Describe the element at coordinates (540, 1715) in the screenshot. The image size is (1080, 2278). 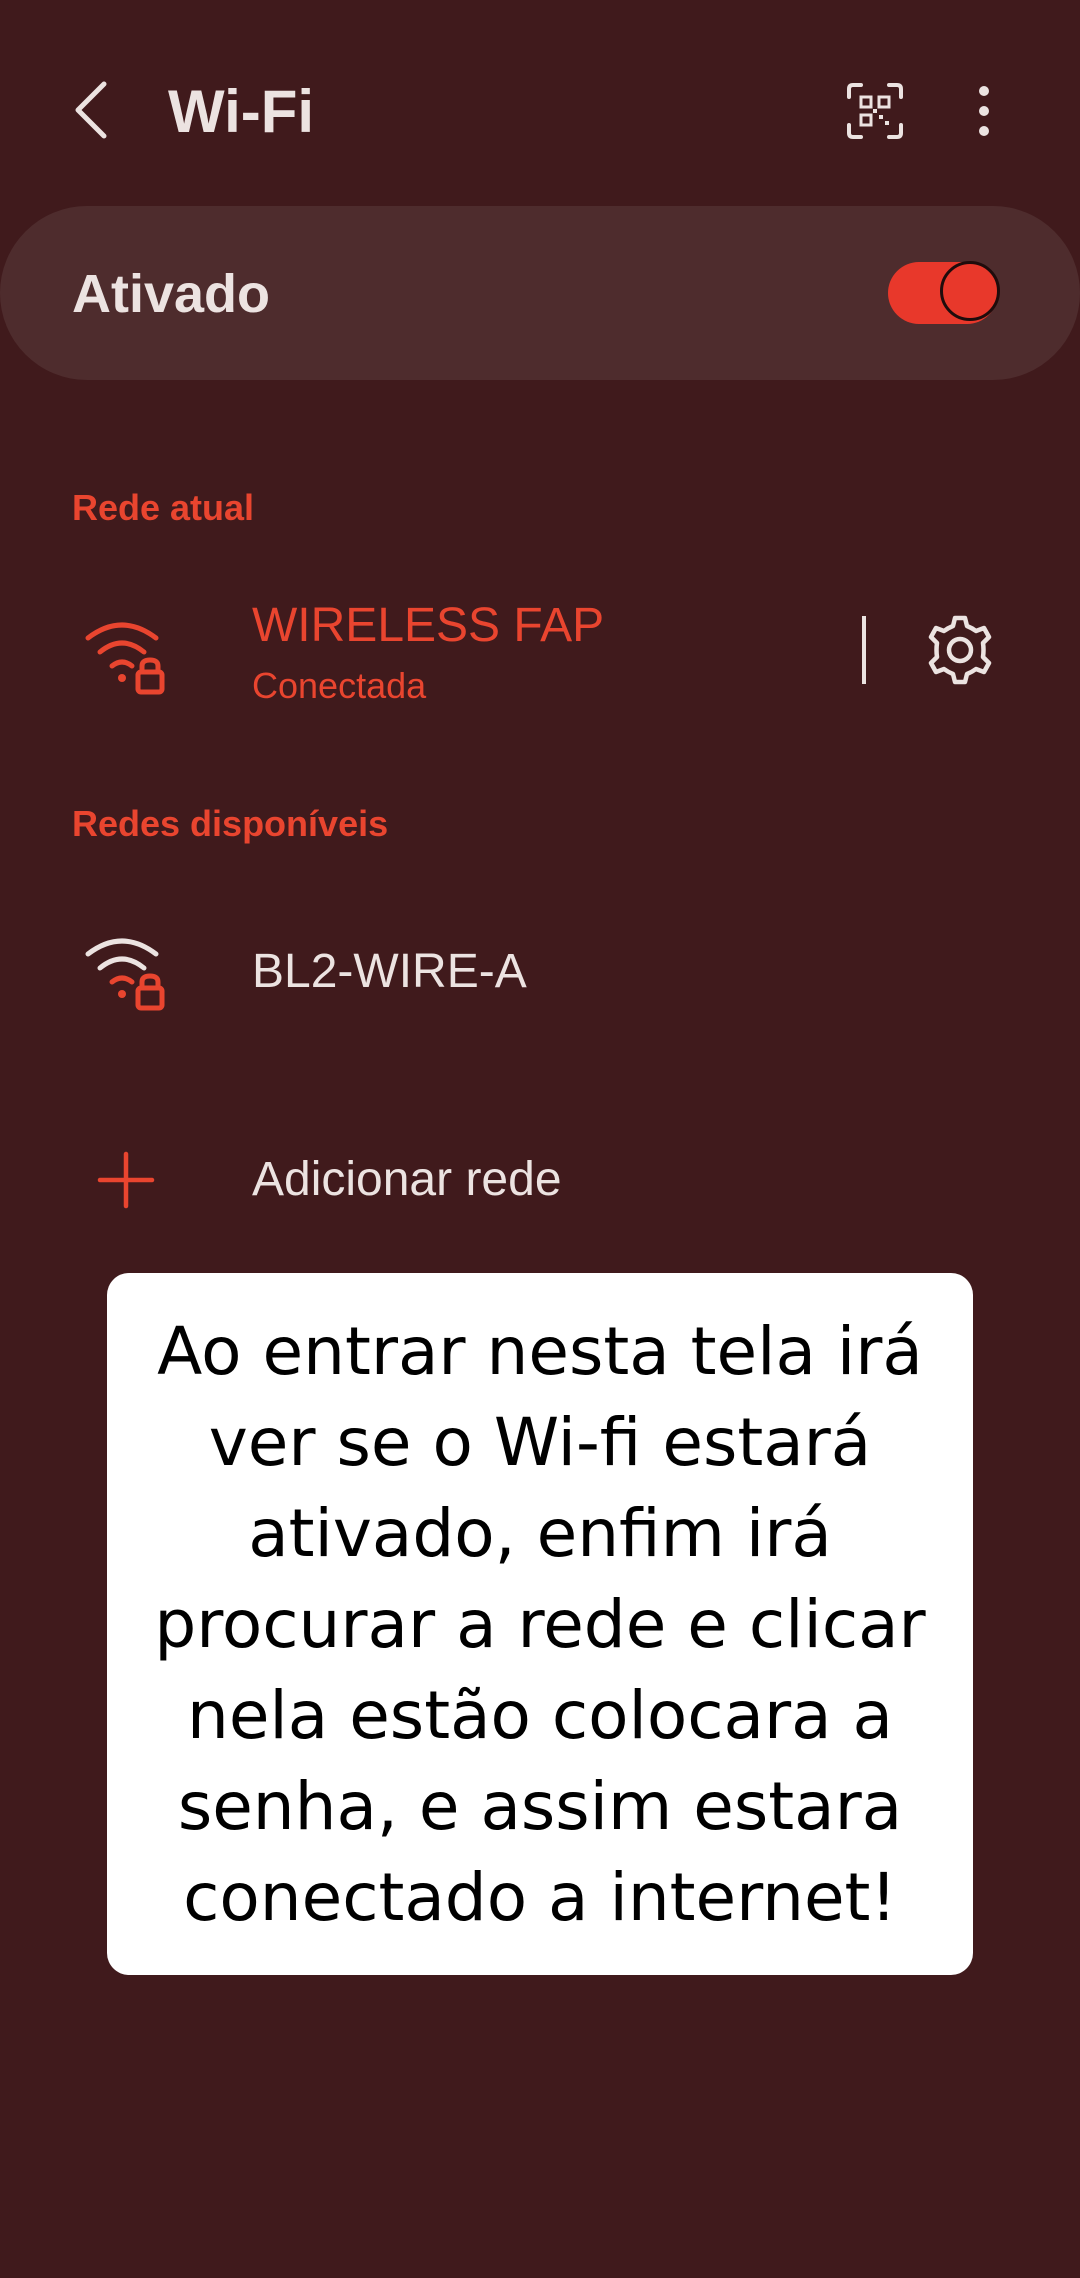
I see `note-line: nela estão colocara a` at that location.